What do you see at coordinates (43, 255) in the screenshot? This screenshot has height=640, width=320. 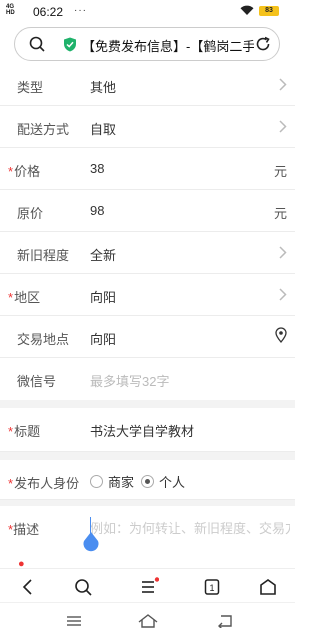 I see `condition-label: 新旧程度` at bounding box center [43, 255].